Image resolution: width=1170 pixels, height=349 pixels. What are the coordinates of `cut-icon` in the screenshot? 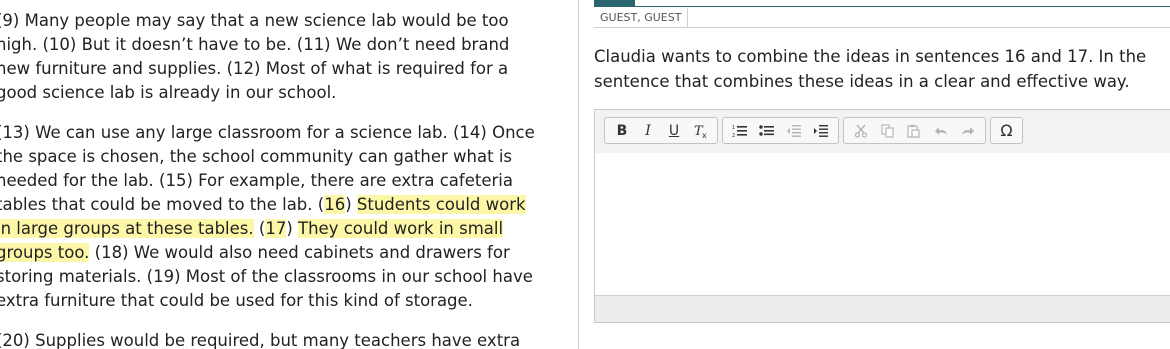 It's located at (861, 131).